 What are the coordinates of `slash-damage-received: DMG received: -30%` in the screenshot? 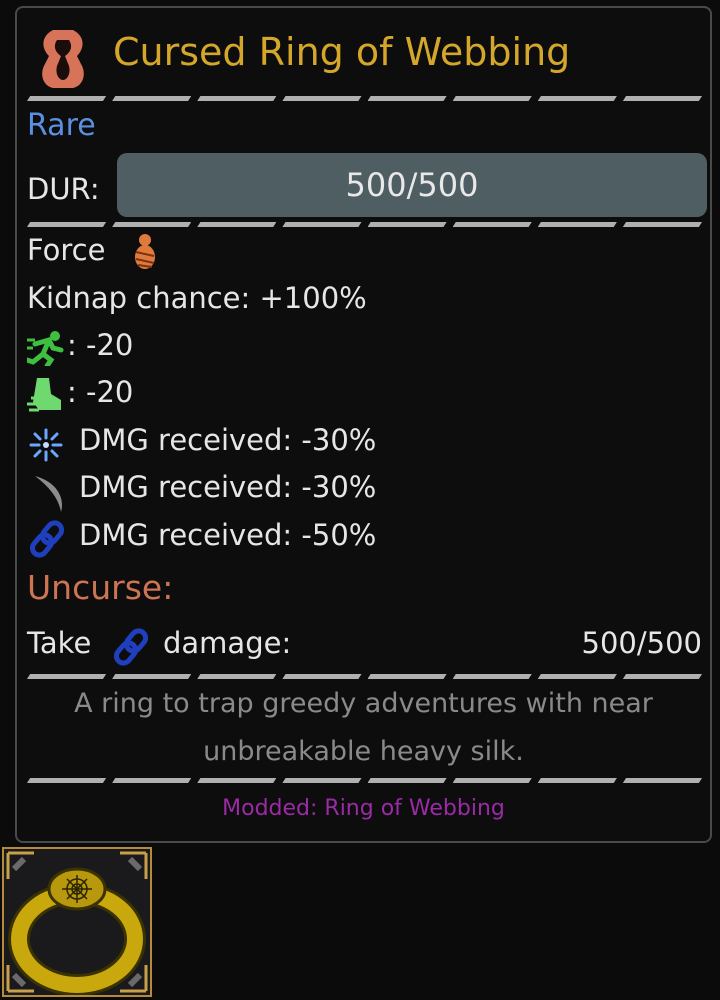 It's located at (228, 487).